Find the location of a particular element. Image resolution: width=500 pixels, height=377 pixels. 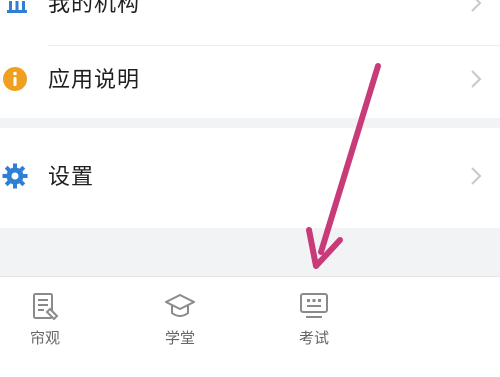

menu-item-settings: 设置 is located at coordinates (250, 178).